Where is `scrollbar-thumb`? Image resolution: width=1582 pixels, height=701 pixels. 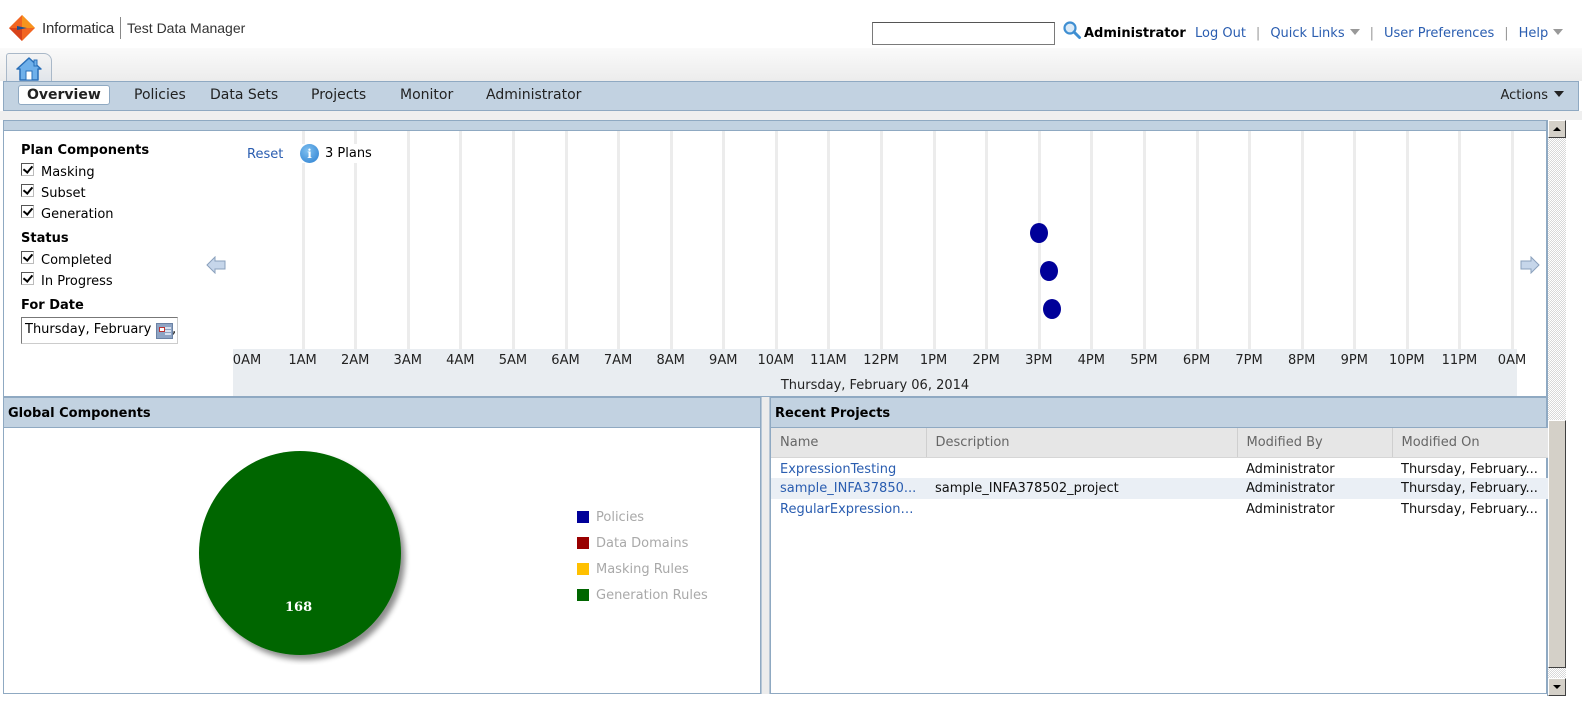 scrollbar-thumb is located at coordinates (1557, 544).